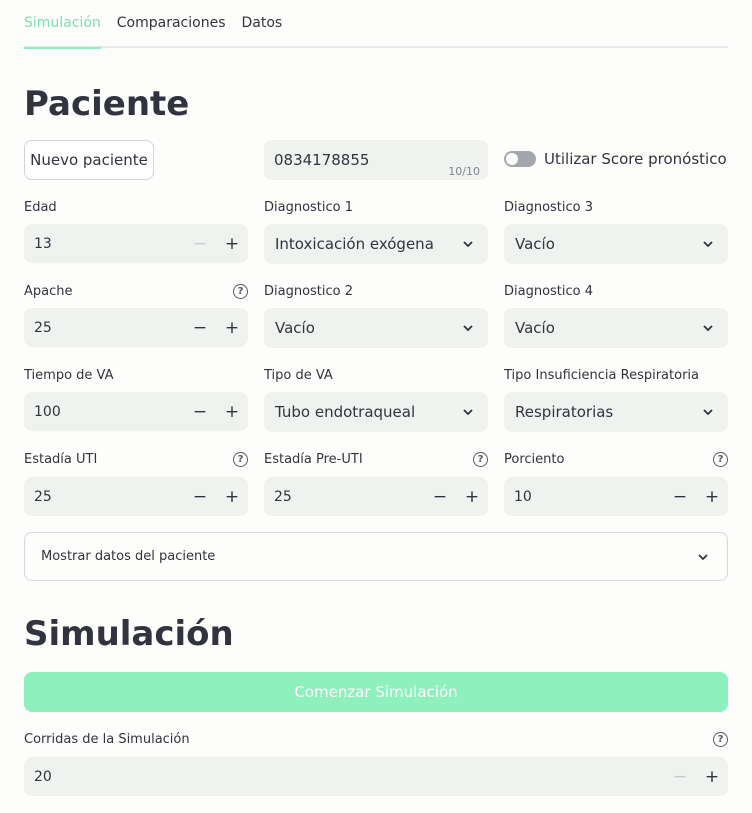  What do you see at coordinates (262, 23) in the screenshot?
I see `tab-datos: Datos` at bounding box center [262, 23].